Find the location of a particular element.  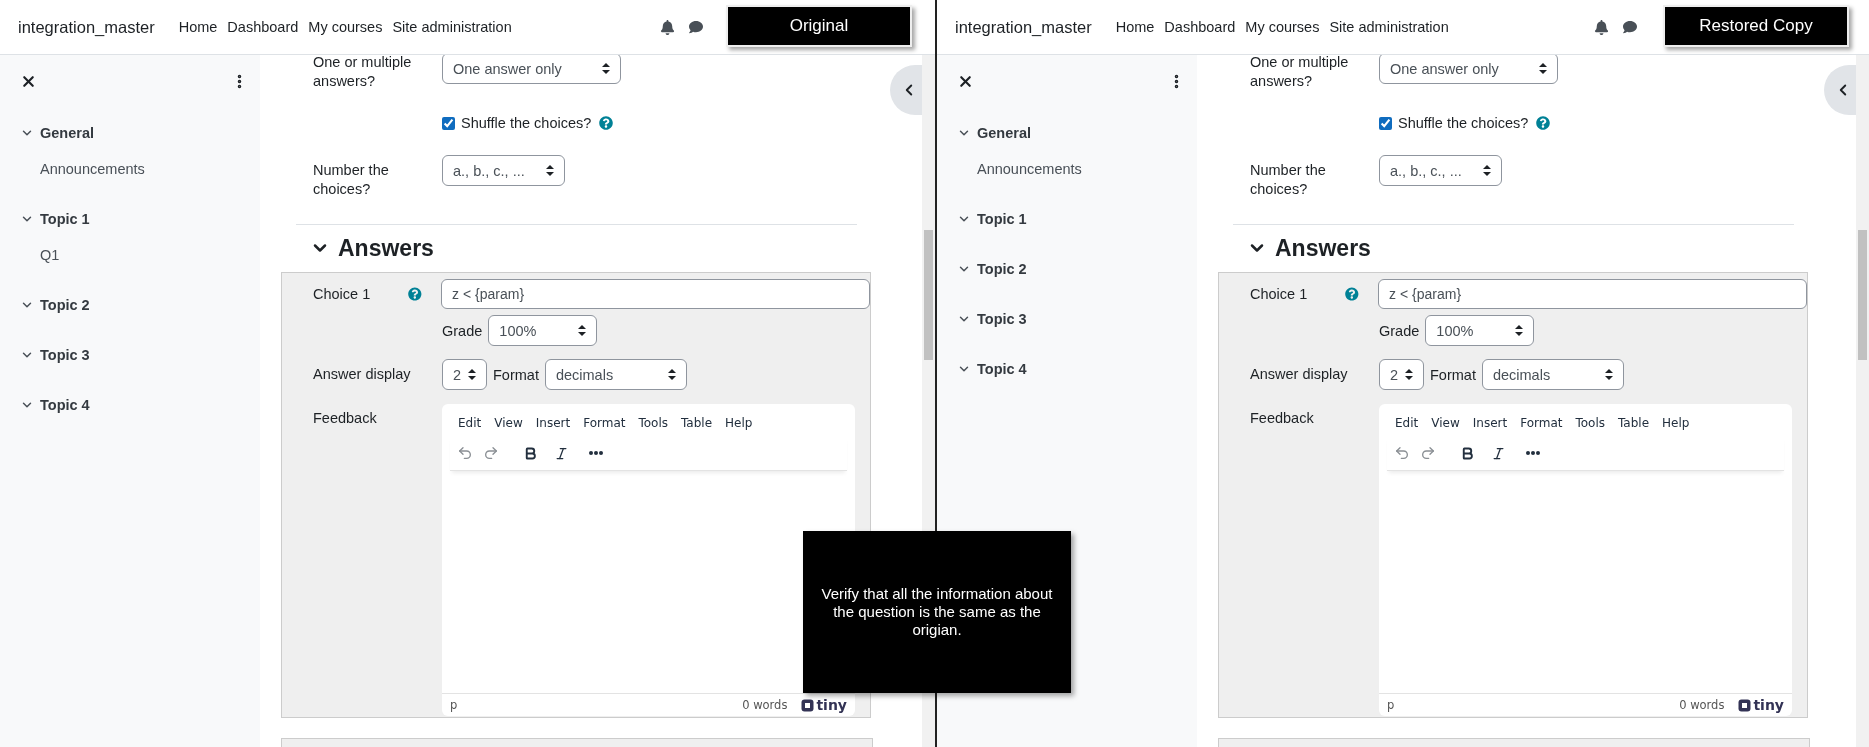

rich-text-editor: Edit View Insert Format Tools Table Help p 0 words tiny is located at coordinates (1585, 560).